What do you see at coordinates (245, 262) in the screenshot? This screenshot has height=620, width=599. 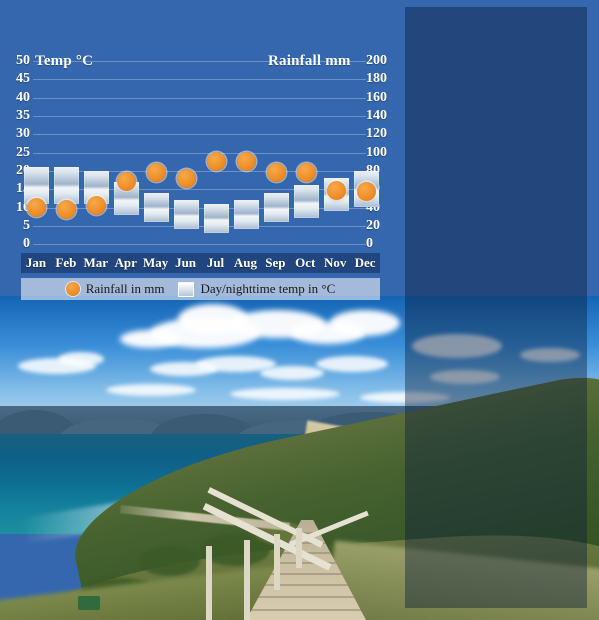 I see `month-label-aug: Aug` at bounding box center [245, 262].